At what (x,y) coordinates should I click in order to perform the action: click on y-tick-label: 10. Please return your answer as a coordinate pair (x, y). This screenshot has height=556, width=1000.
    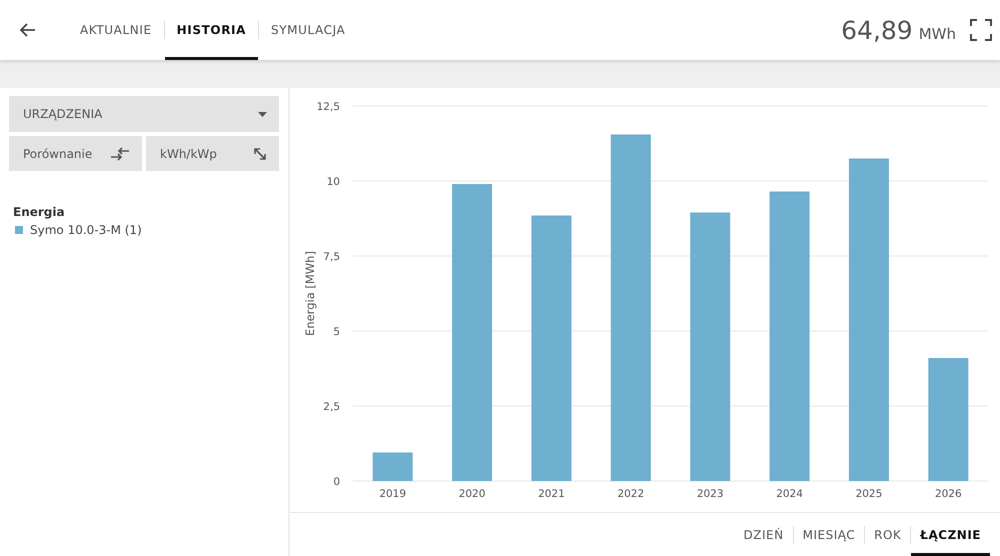
    Looking at the image, I should click on (333, 182).